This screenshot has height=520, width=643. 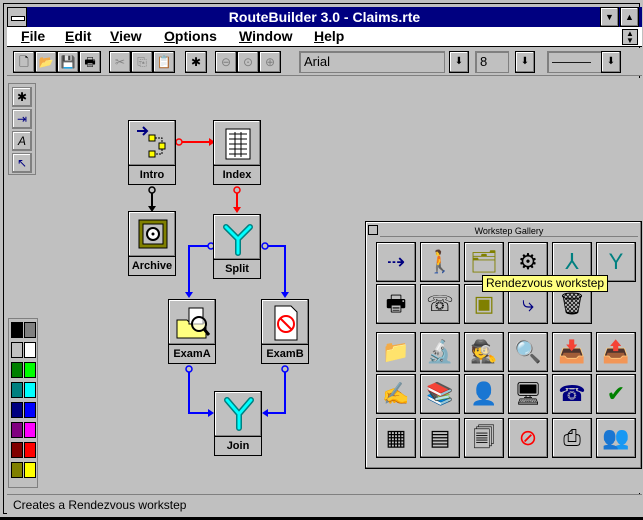 What do you see at coordinates (572, 352) in the screenshot?
I see `inbox-icon: 📥` at bounding box center [572, 352].